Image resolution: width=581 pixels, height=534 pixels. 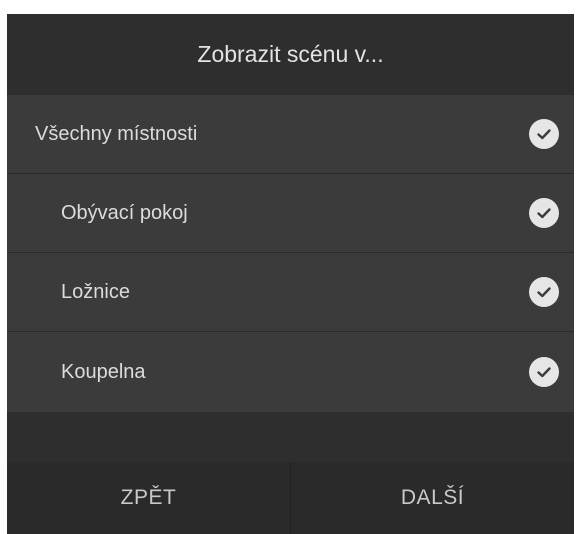 I want to click on list-item-bathroom: Koupelna, so click(x=290, y=372).